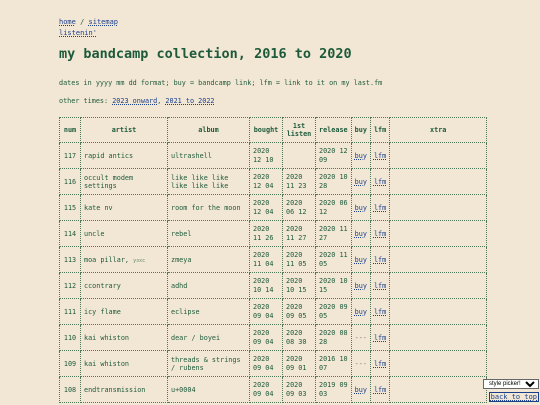 This screenshot has height=405, width=540. What do you see at coordinates (78, 33) in the screenshot?
I see `listenin-link: listenin'` at bounding box center [78, 33].